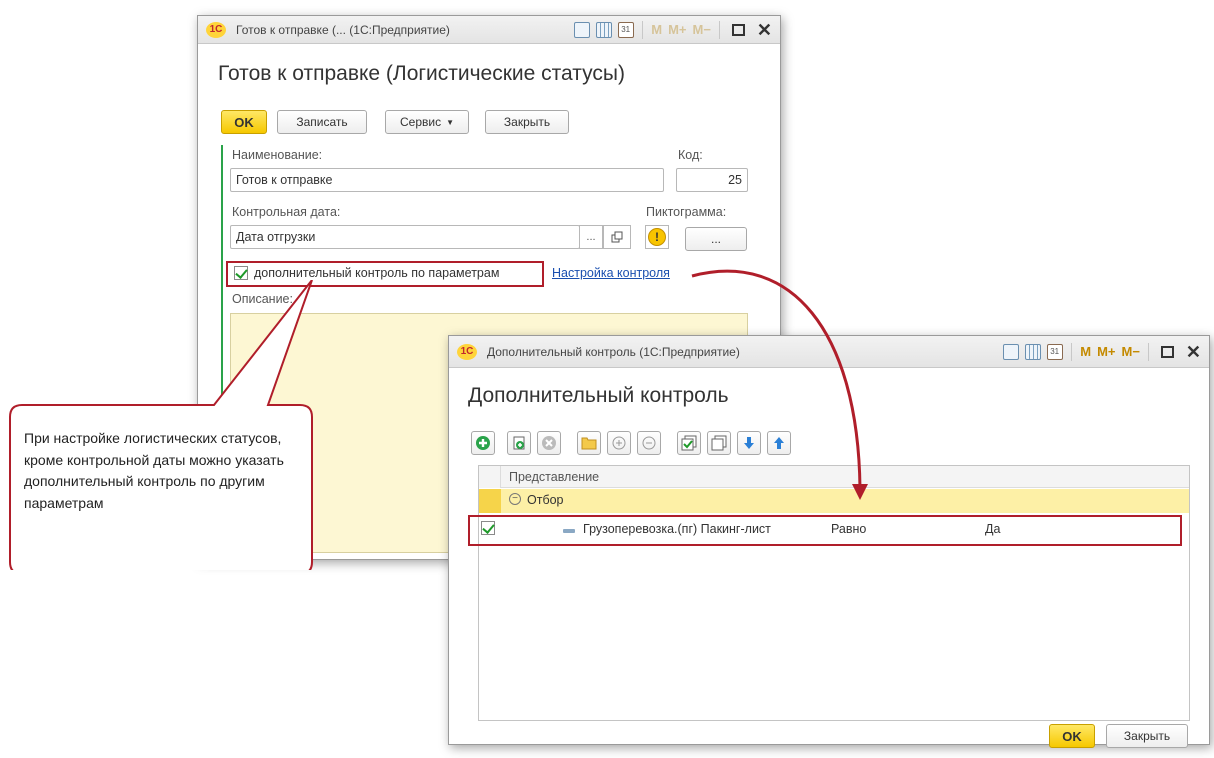 This screenshot has width=1214, height=758. What do you see at coordinates (617, 237) in the screenshot?
I see `open-icon` at bounding box center [617, 237].